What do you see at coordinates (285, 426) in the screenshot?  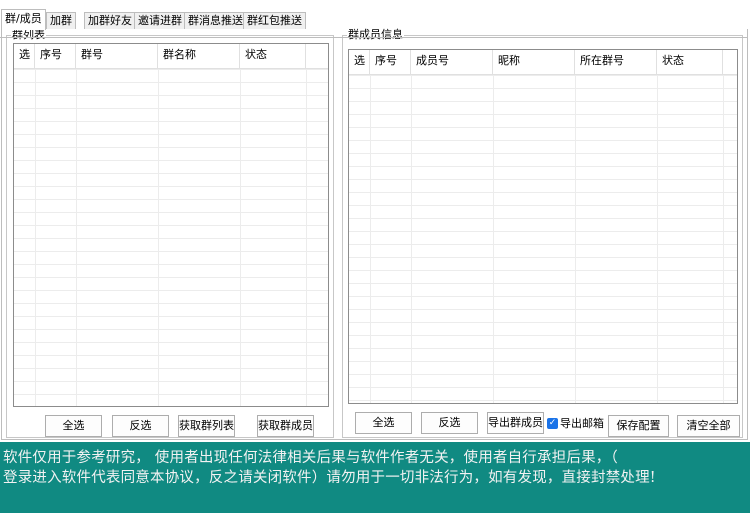 I see `get-group-members-button: 获取群成员` at bounding box center [285, 426].